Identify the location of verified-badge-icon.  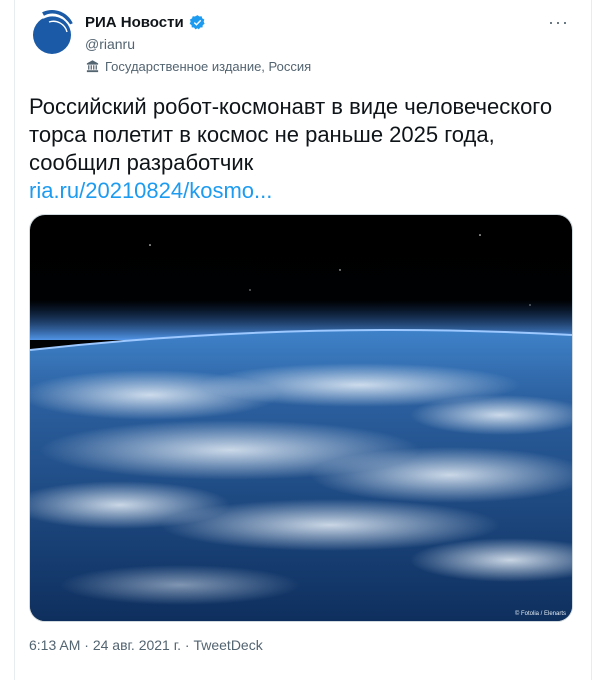
(197, 22).